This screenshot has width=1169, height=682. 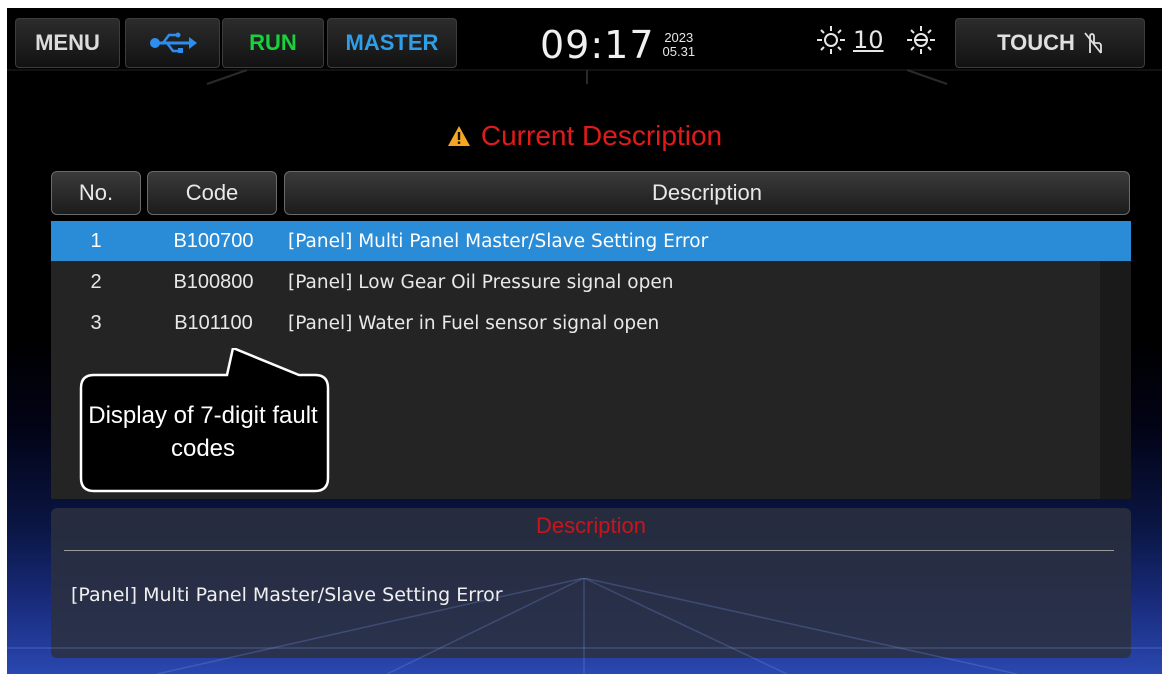 I want to click on row-description: [Panel] Water in Fuel sensor signal open, so click(x=474, y=323).